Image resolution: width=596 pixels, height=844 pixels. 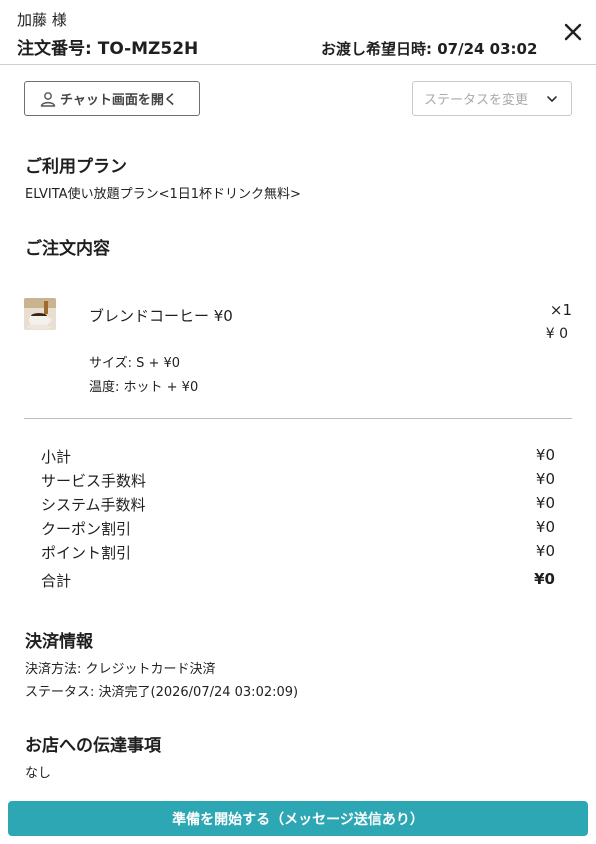 I want to click on item-thumbnail, so click(x=40, y=314).